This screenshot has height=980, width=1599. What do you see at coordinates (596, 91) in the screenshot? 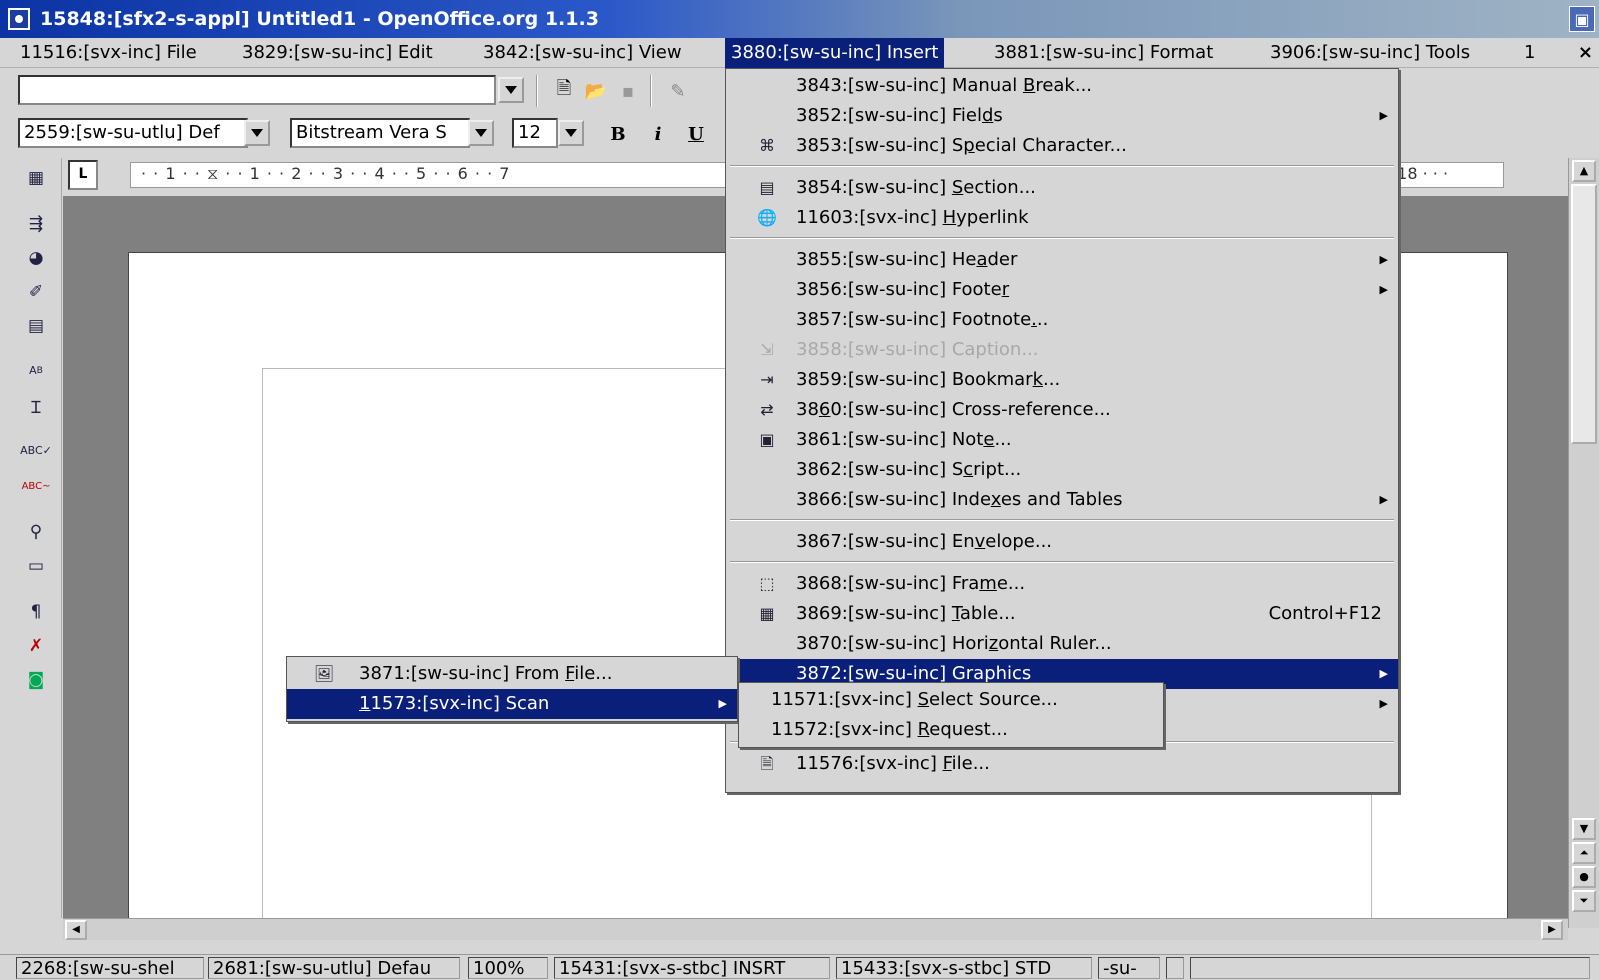
I see `open-folder-icon: 📂` at bounding box center [596, 91].